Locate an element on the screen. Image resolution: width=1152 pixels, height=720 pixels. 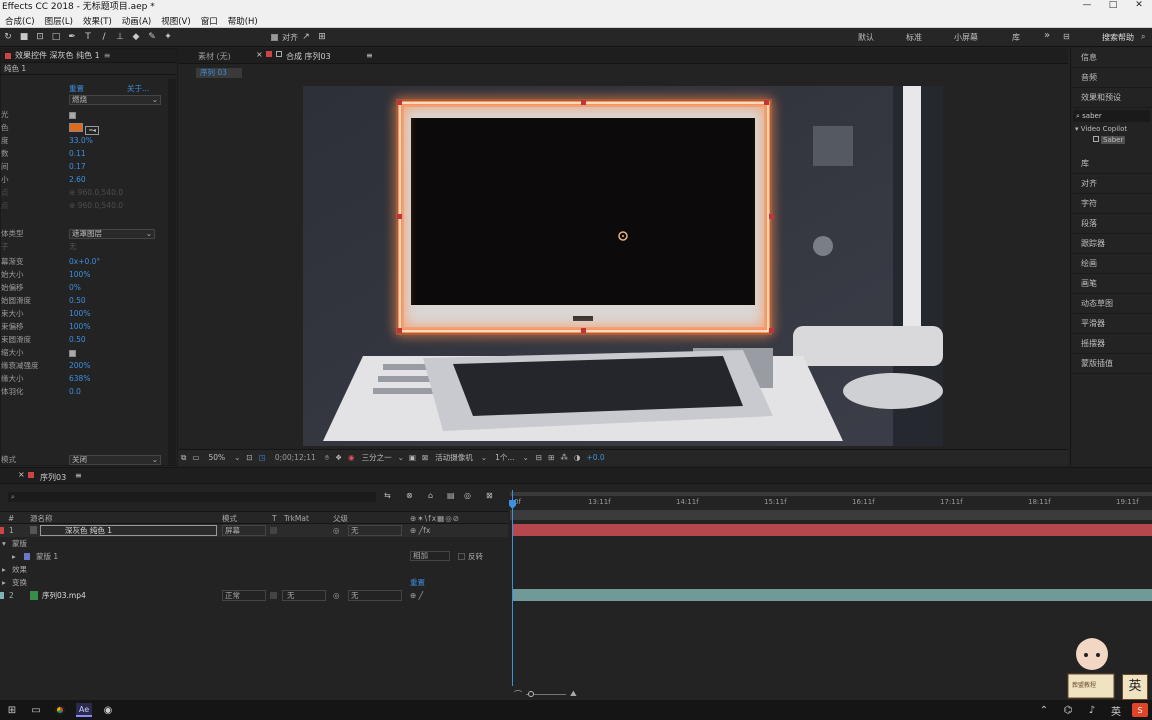
region-of-interest-icon: ▣ is located at coordinates (412, 457).